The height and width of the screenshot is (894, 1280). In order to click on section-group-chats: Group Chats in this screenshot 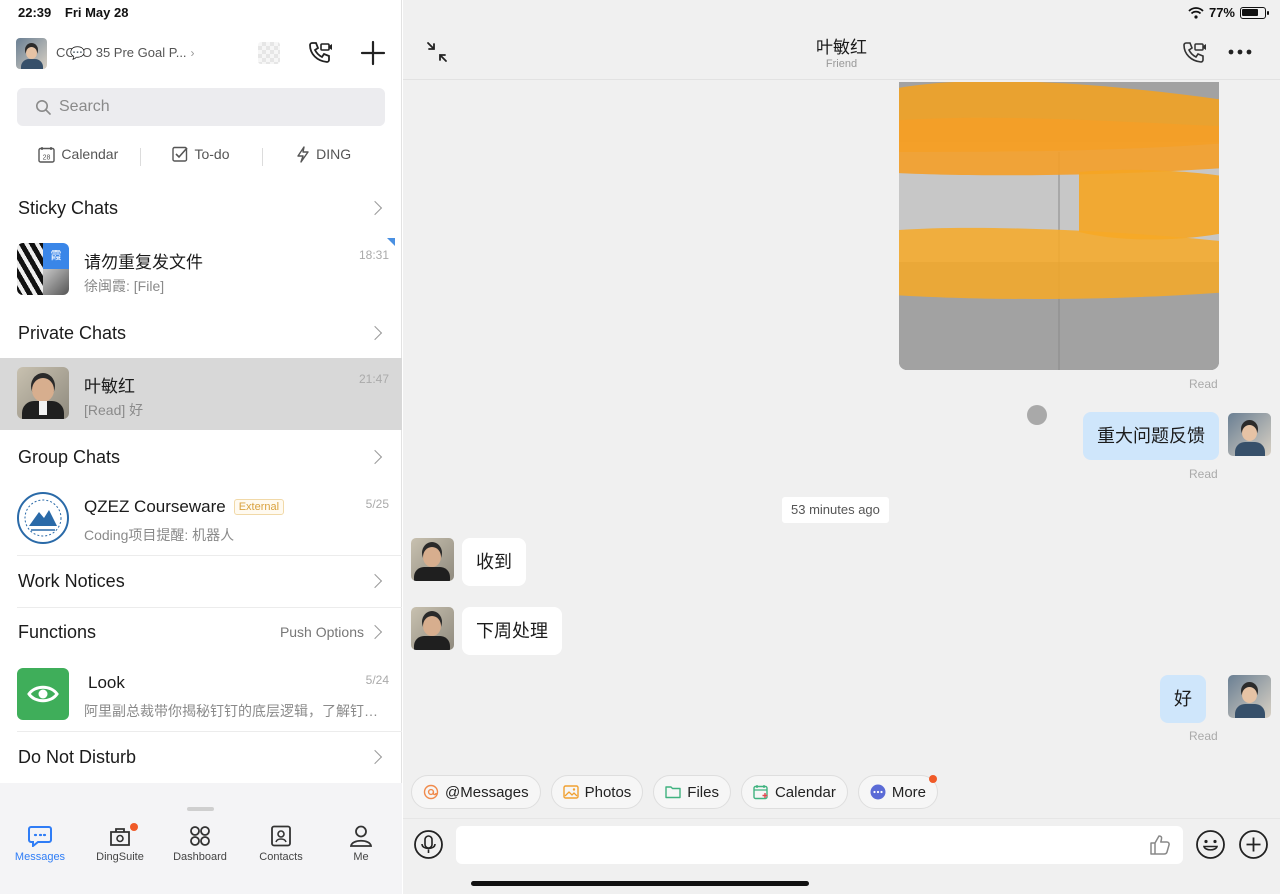, I will do `click(201, 457)`.